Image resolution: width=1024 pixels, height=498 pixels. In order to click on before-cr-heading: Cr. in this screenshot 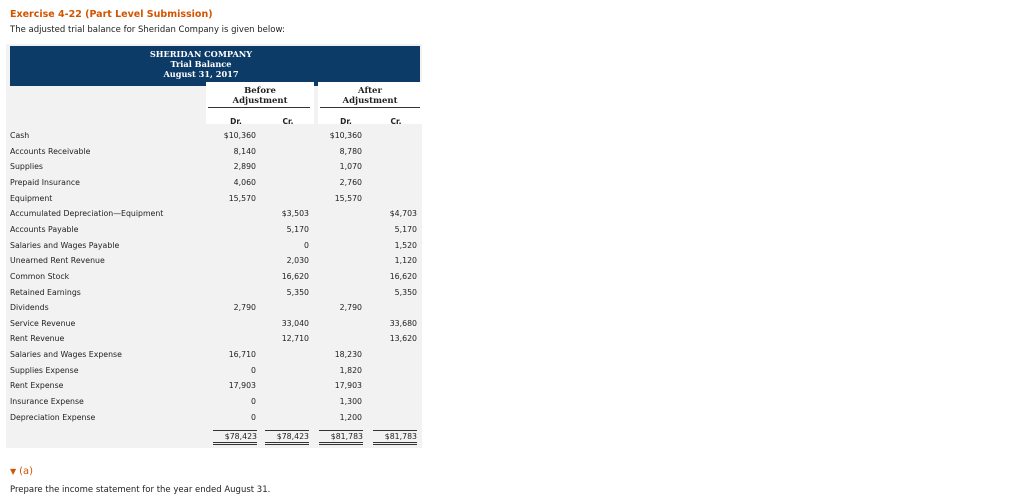, I will do `click(288, 121)`.